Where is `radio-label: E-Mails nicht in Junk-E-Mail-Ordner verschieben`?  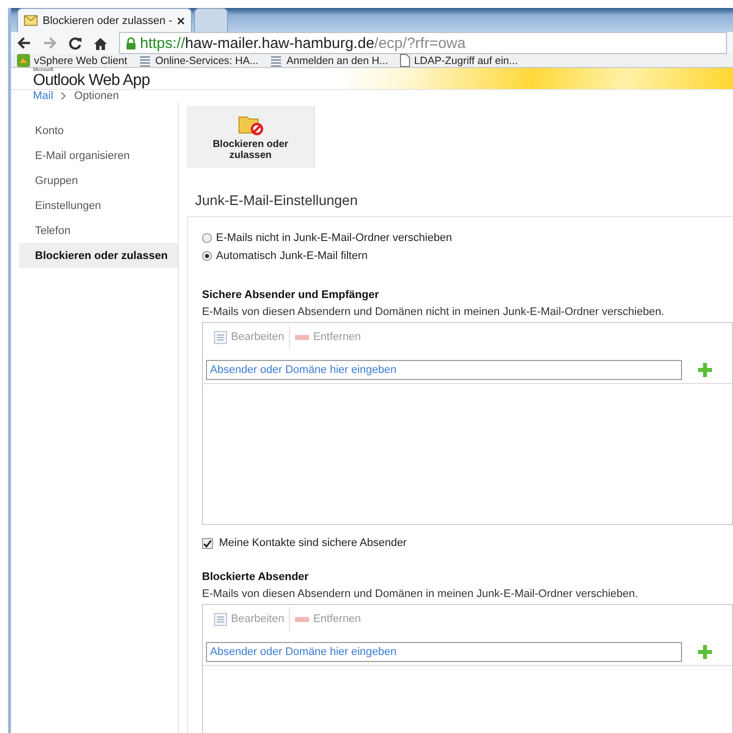 radio-label: E-Mails nicht in Junk-E-Mail-Ordner verschieben is located at coordinates (334, 238).